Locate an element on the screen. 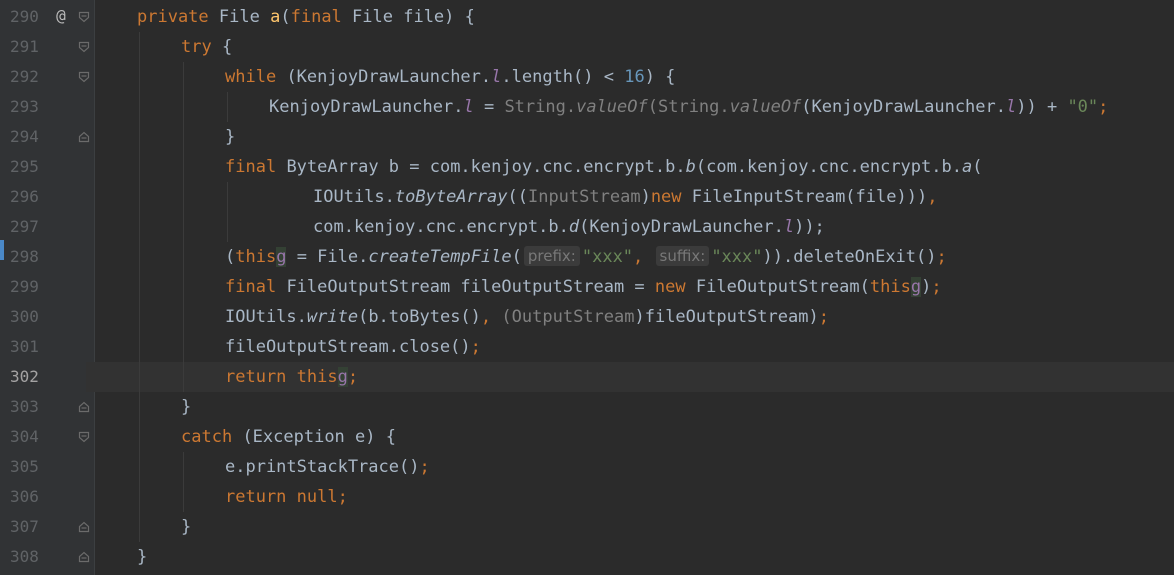  line-number: 303 is located at coordinates (24, 406).